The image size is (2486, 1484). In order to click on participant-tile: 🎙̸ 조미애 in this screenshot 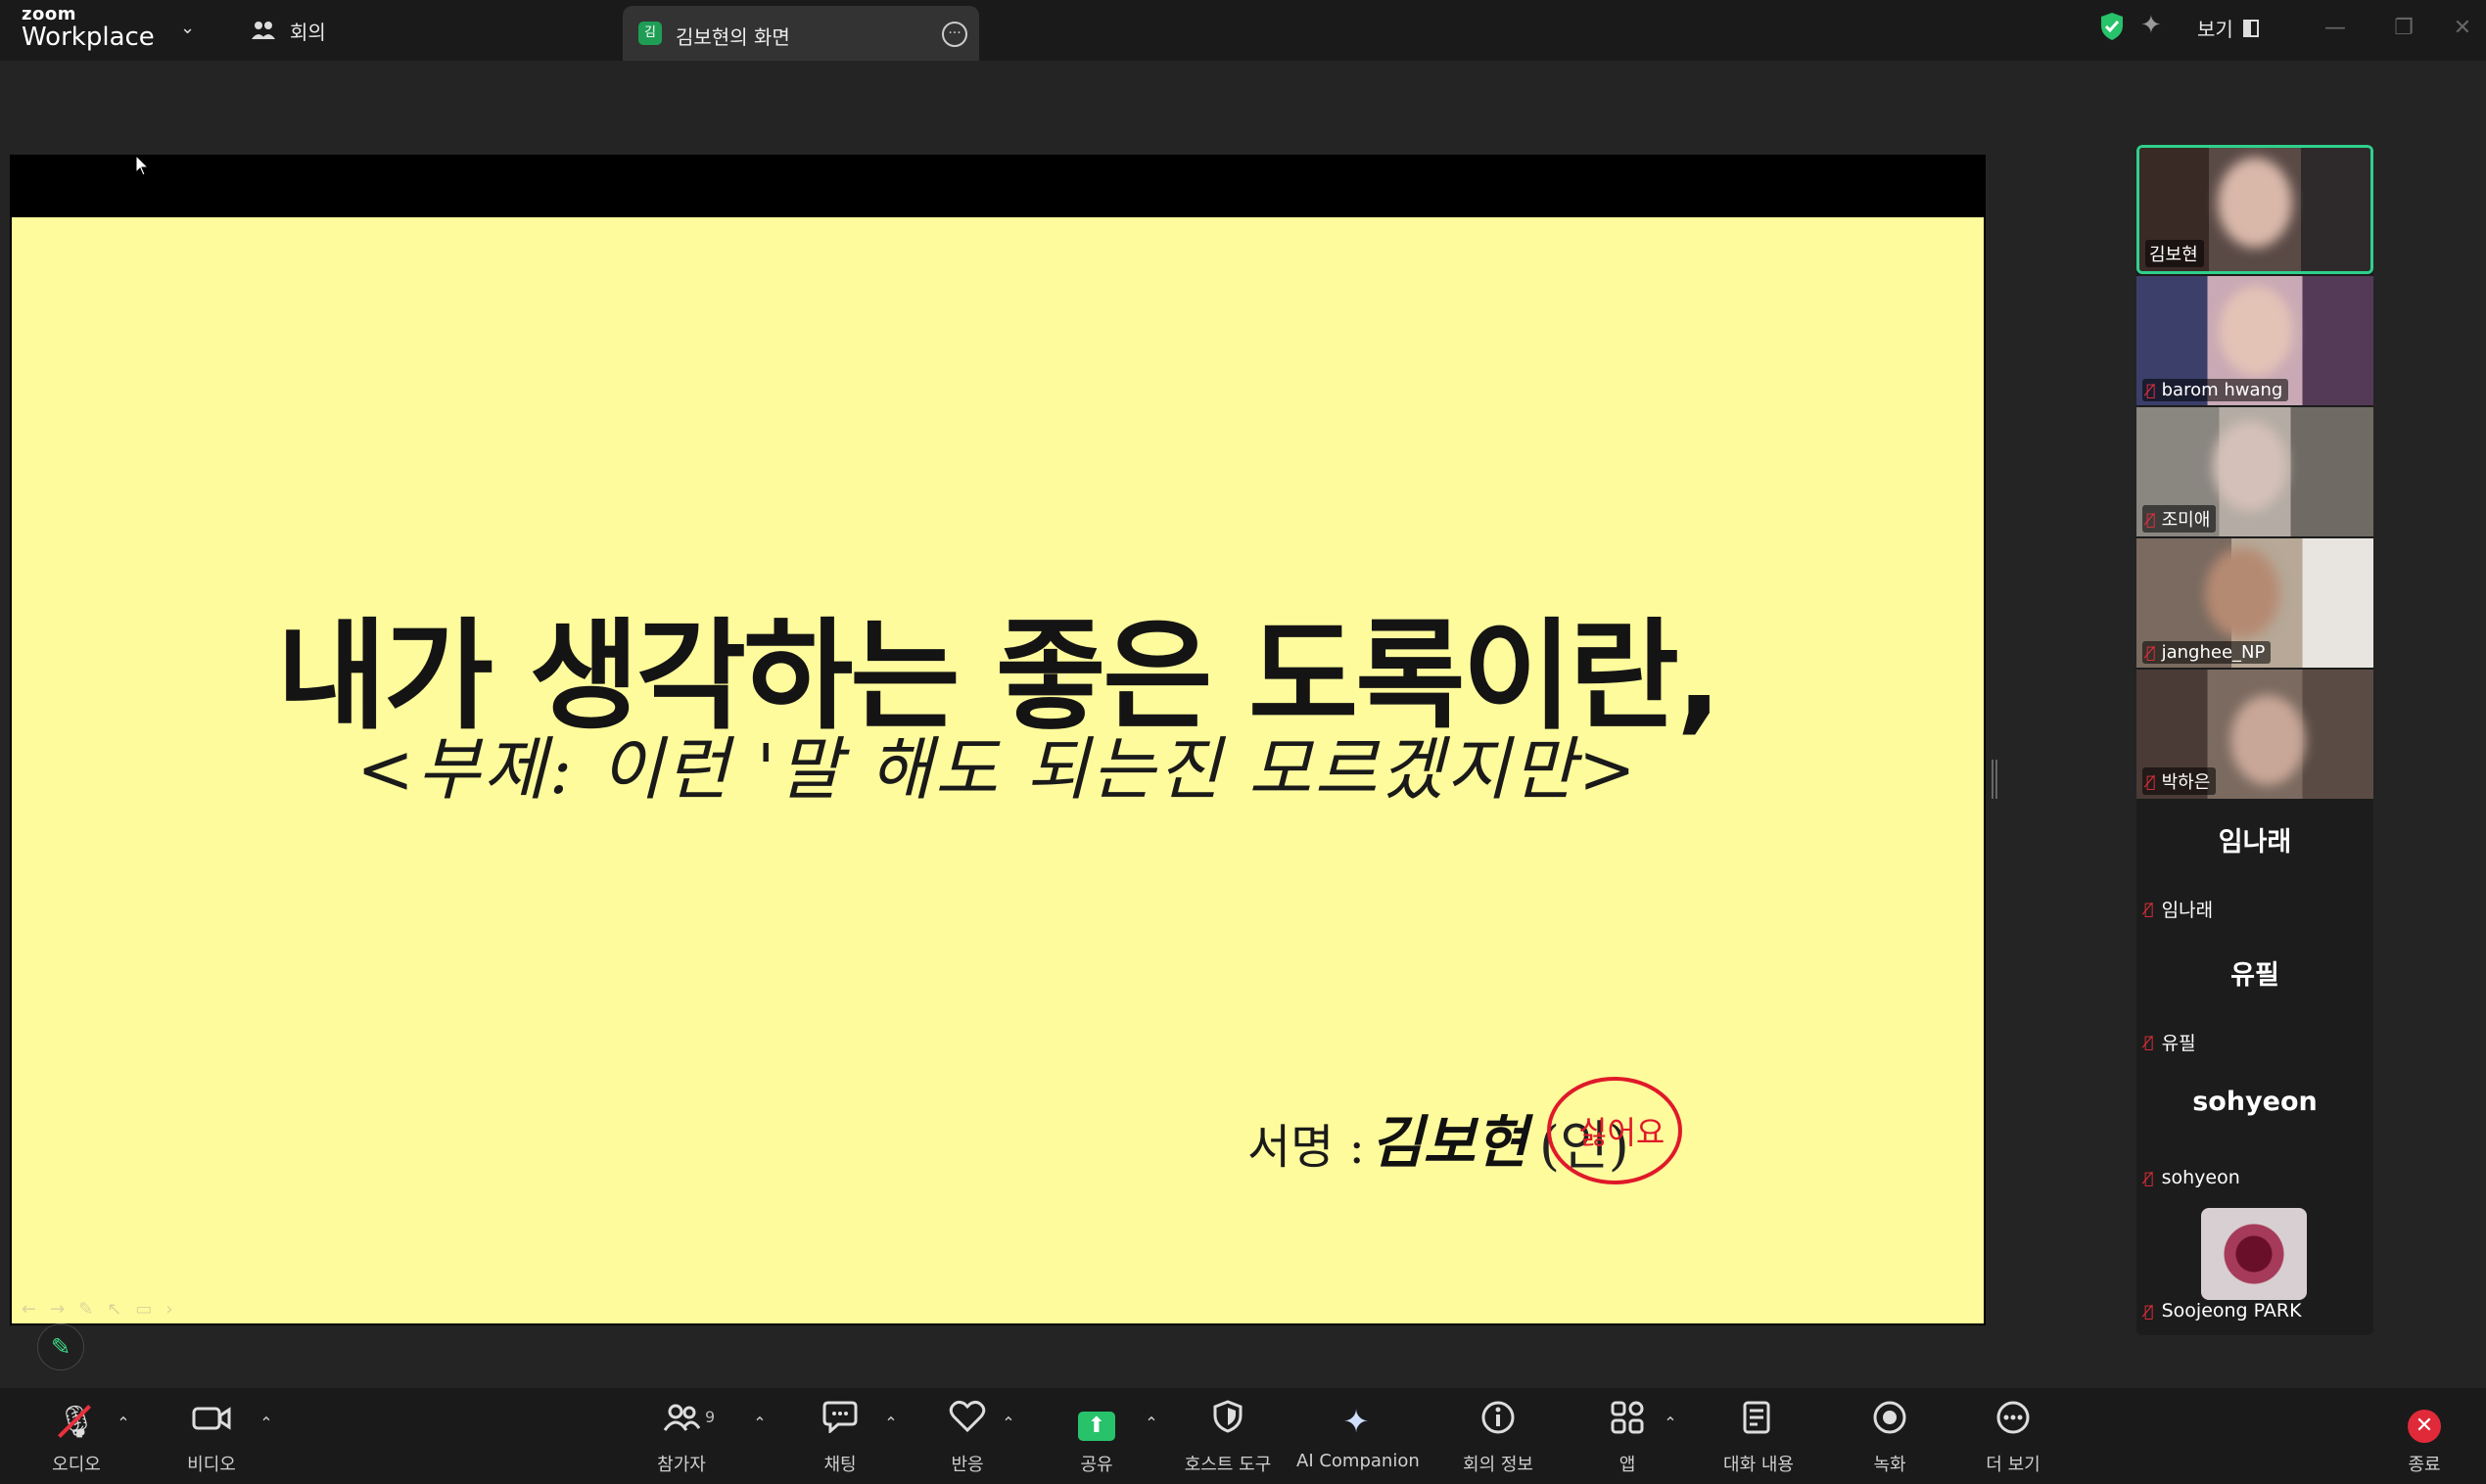, I will do `click(2254, 471)`.